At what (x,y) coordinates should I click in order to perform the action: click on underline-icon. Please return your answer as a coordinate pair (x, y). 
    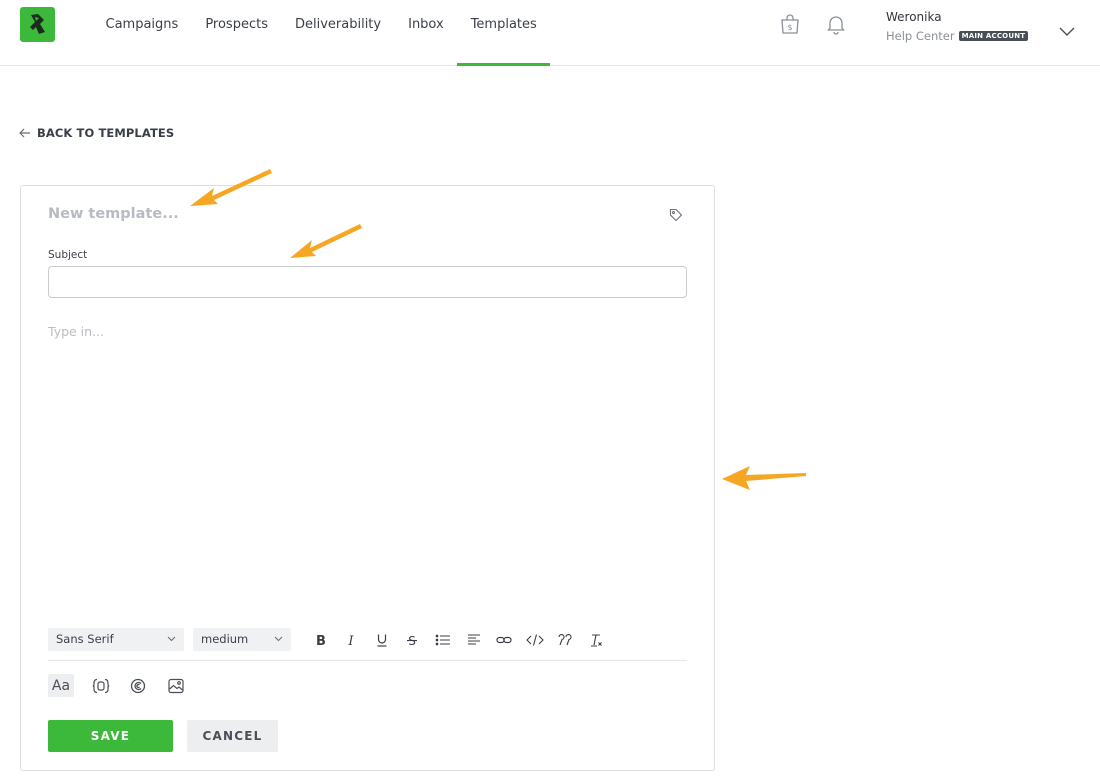
    Looking at the image, I should click on (382, 640).